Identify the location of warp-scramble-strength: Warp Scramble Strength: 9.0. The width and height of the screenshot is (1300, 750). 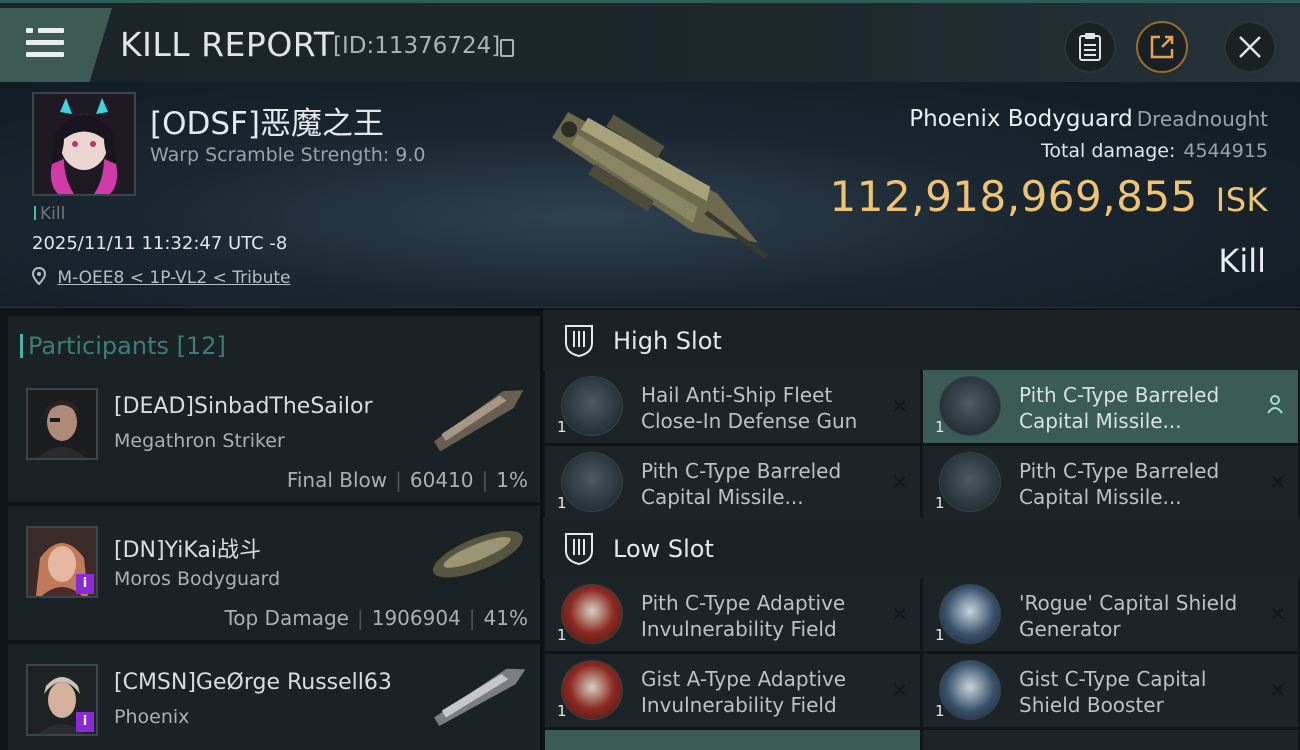
(288, 155).